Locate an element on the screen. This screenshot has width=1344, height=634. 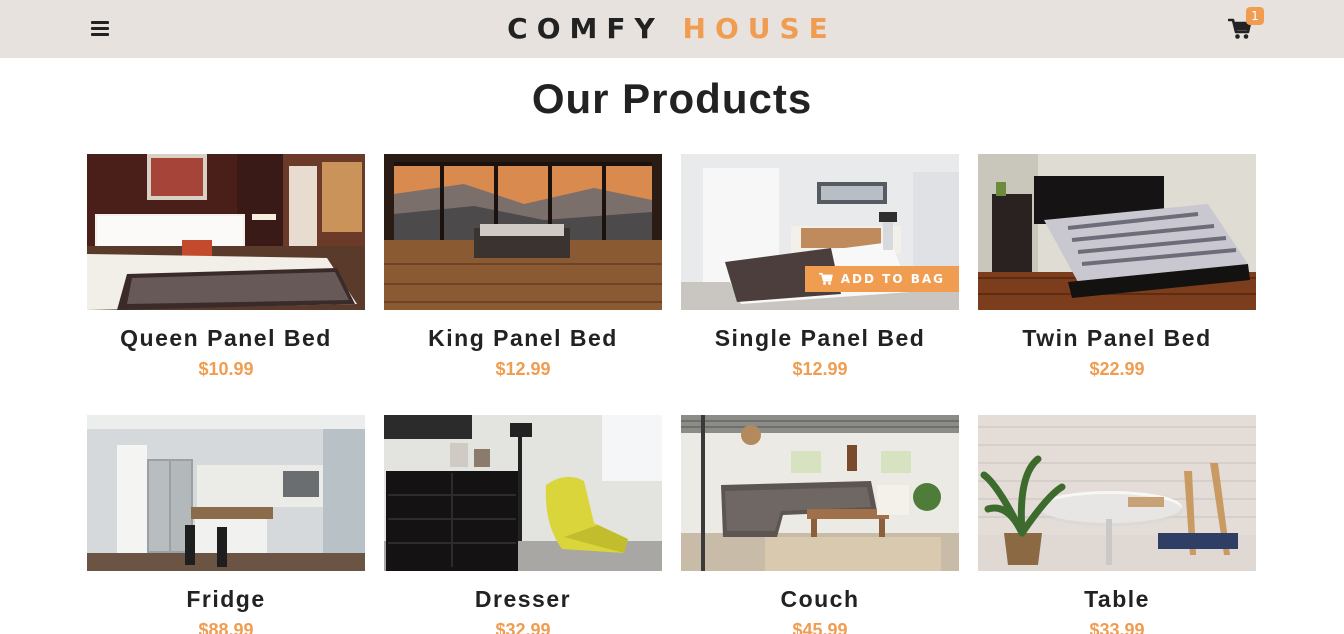
logo-part-1: COMFY is located at coordinates (585, 28).